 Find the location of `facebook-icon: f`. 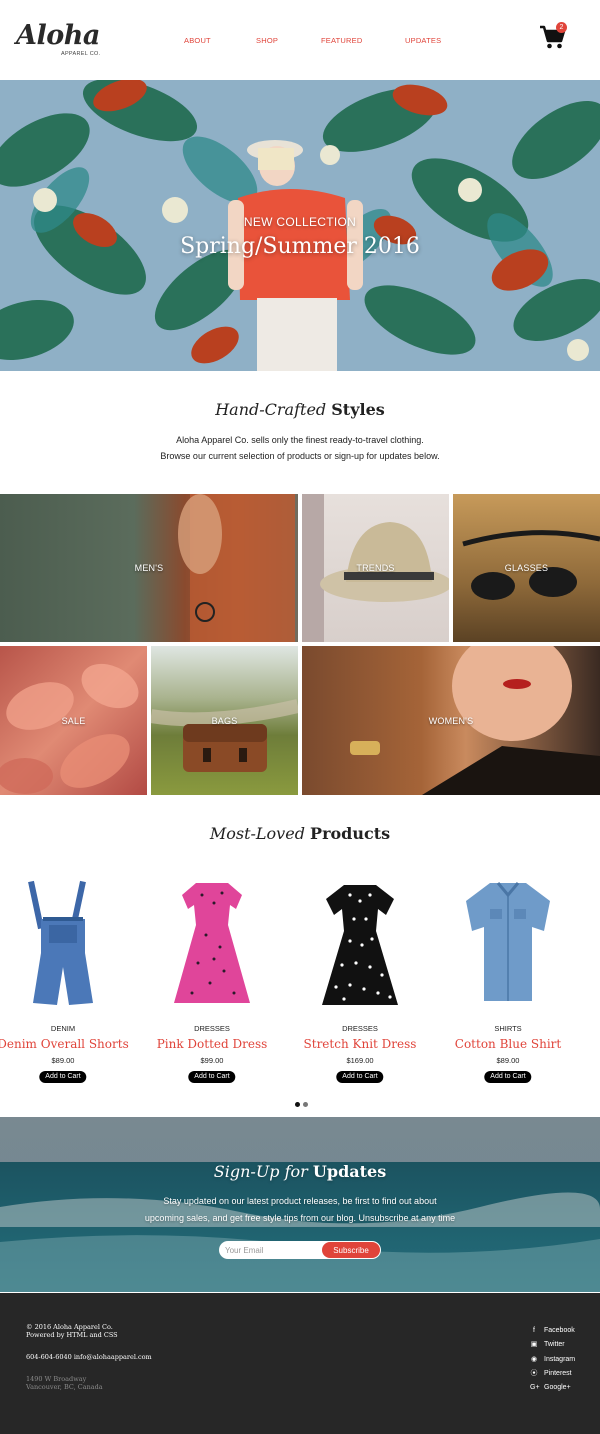

facebook-icon: f is located at coordinates (534, 1330).